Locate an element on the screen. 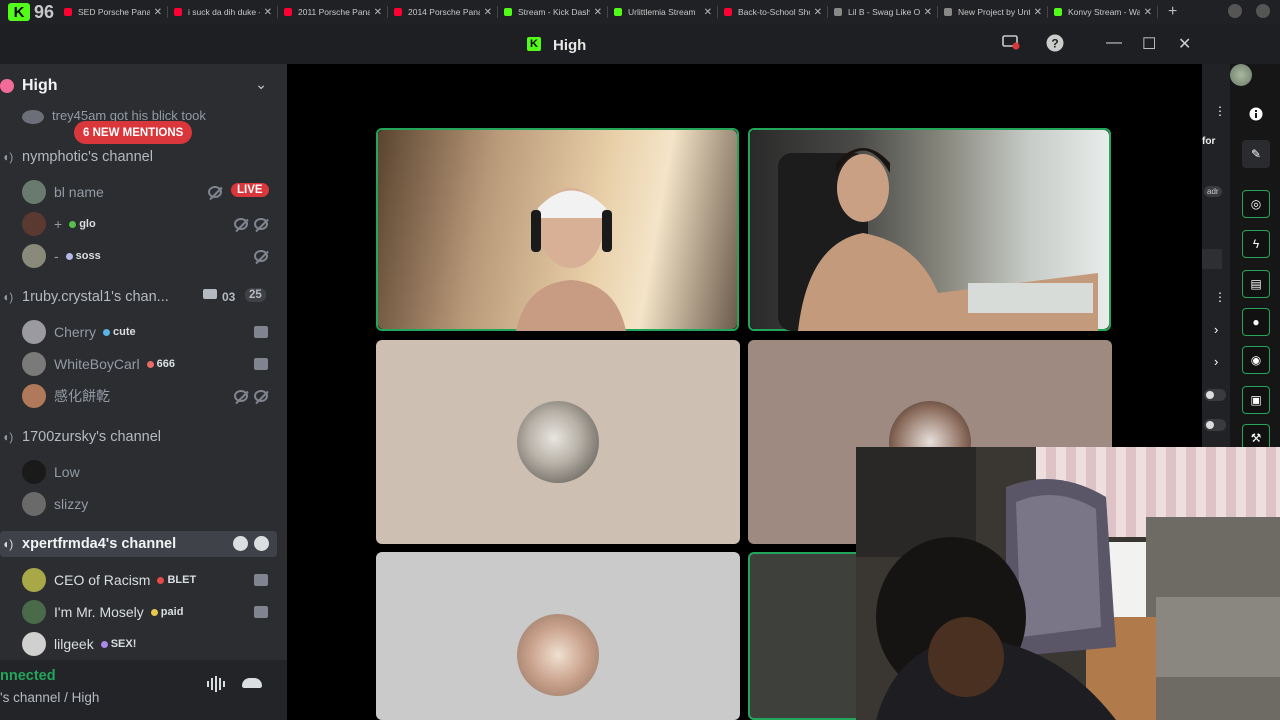 The image size is (1280, 720). screen-share-icon is located at coordinates (1011, 44).